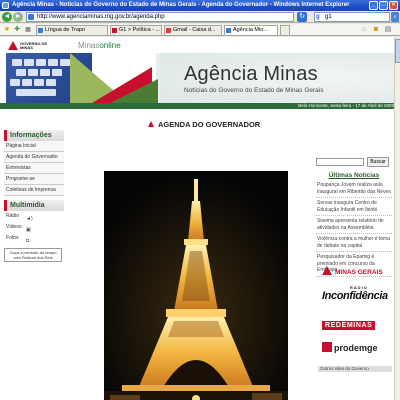 The width and height of the screenshot is (400, 400). Describe the element at coordinates (34, 227) in the screenshot. I see `sidebar-item-videos: Vídeos ▣` at that location.